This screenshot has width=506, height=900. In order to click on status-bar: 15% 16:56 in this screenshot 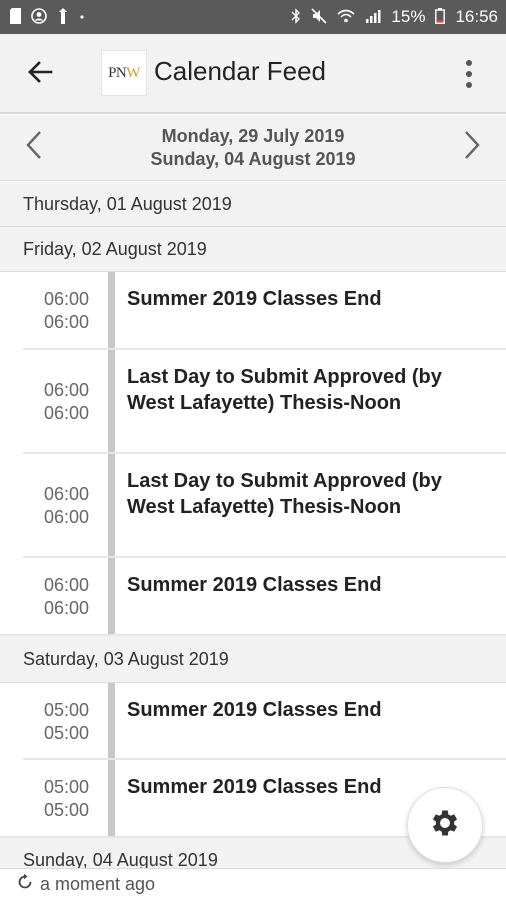, I will do `click(253, 17)`.